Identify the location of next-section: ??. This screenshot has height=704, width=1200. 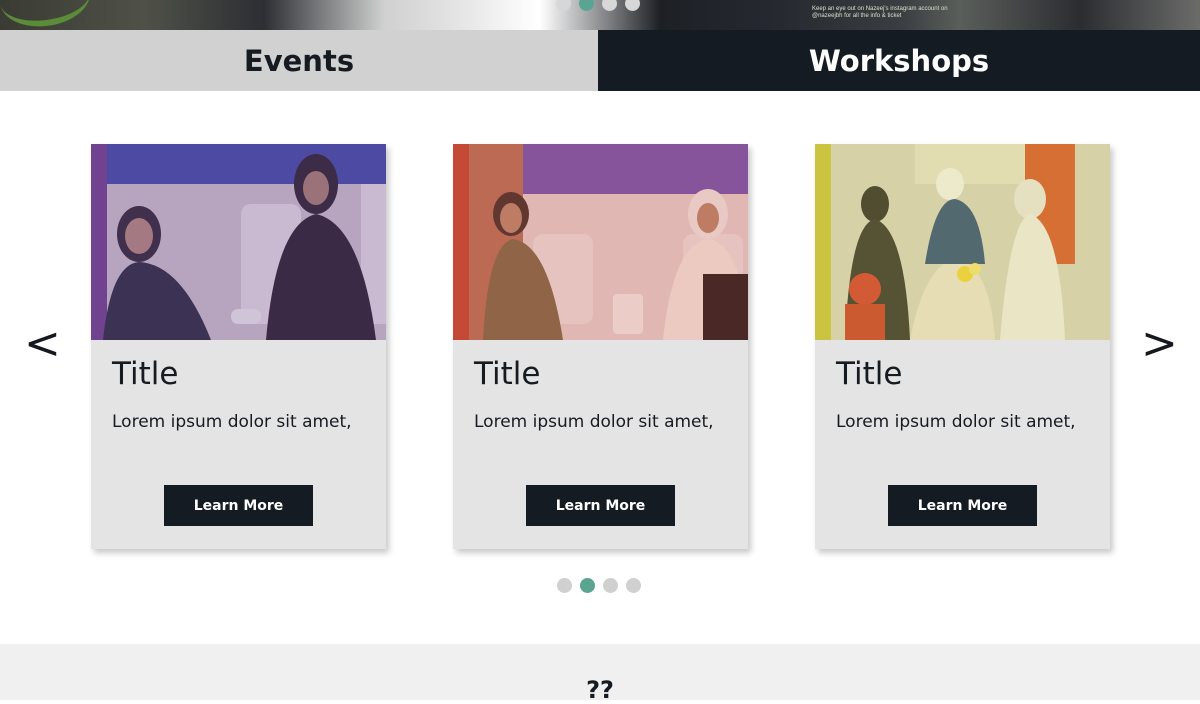
(600, 674).